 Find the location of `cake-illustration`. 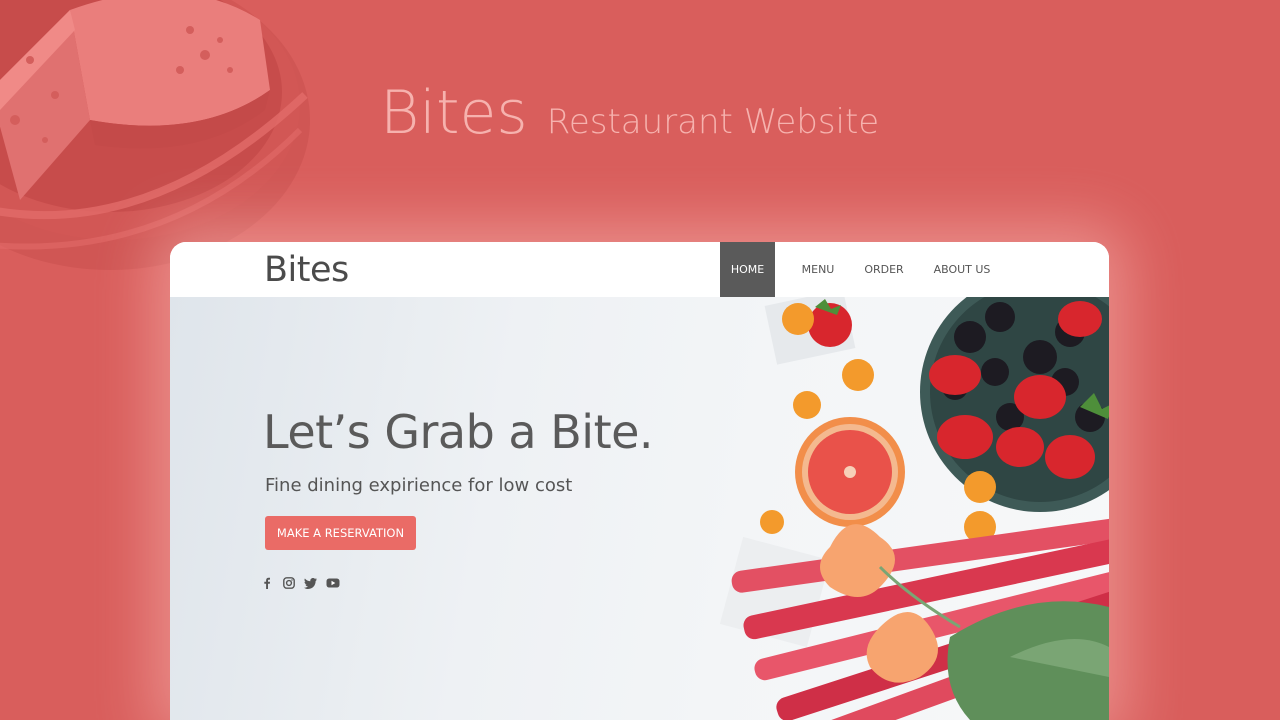

cake-illustration is located at coordinates (155, 135).